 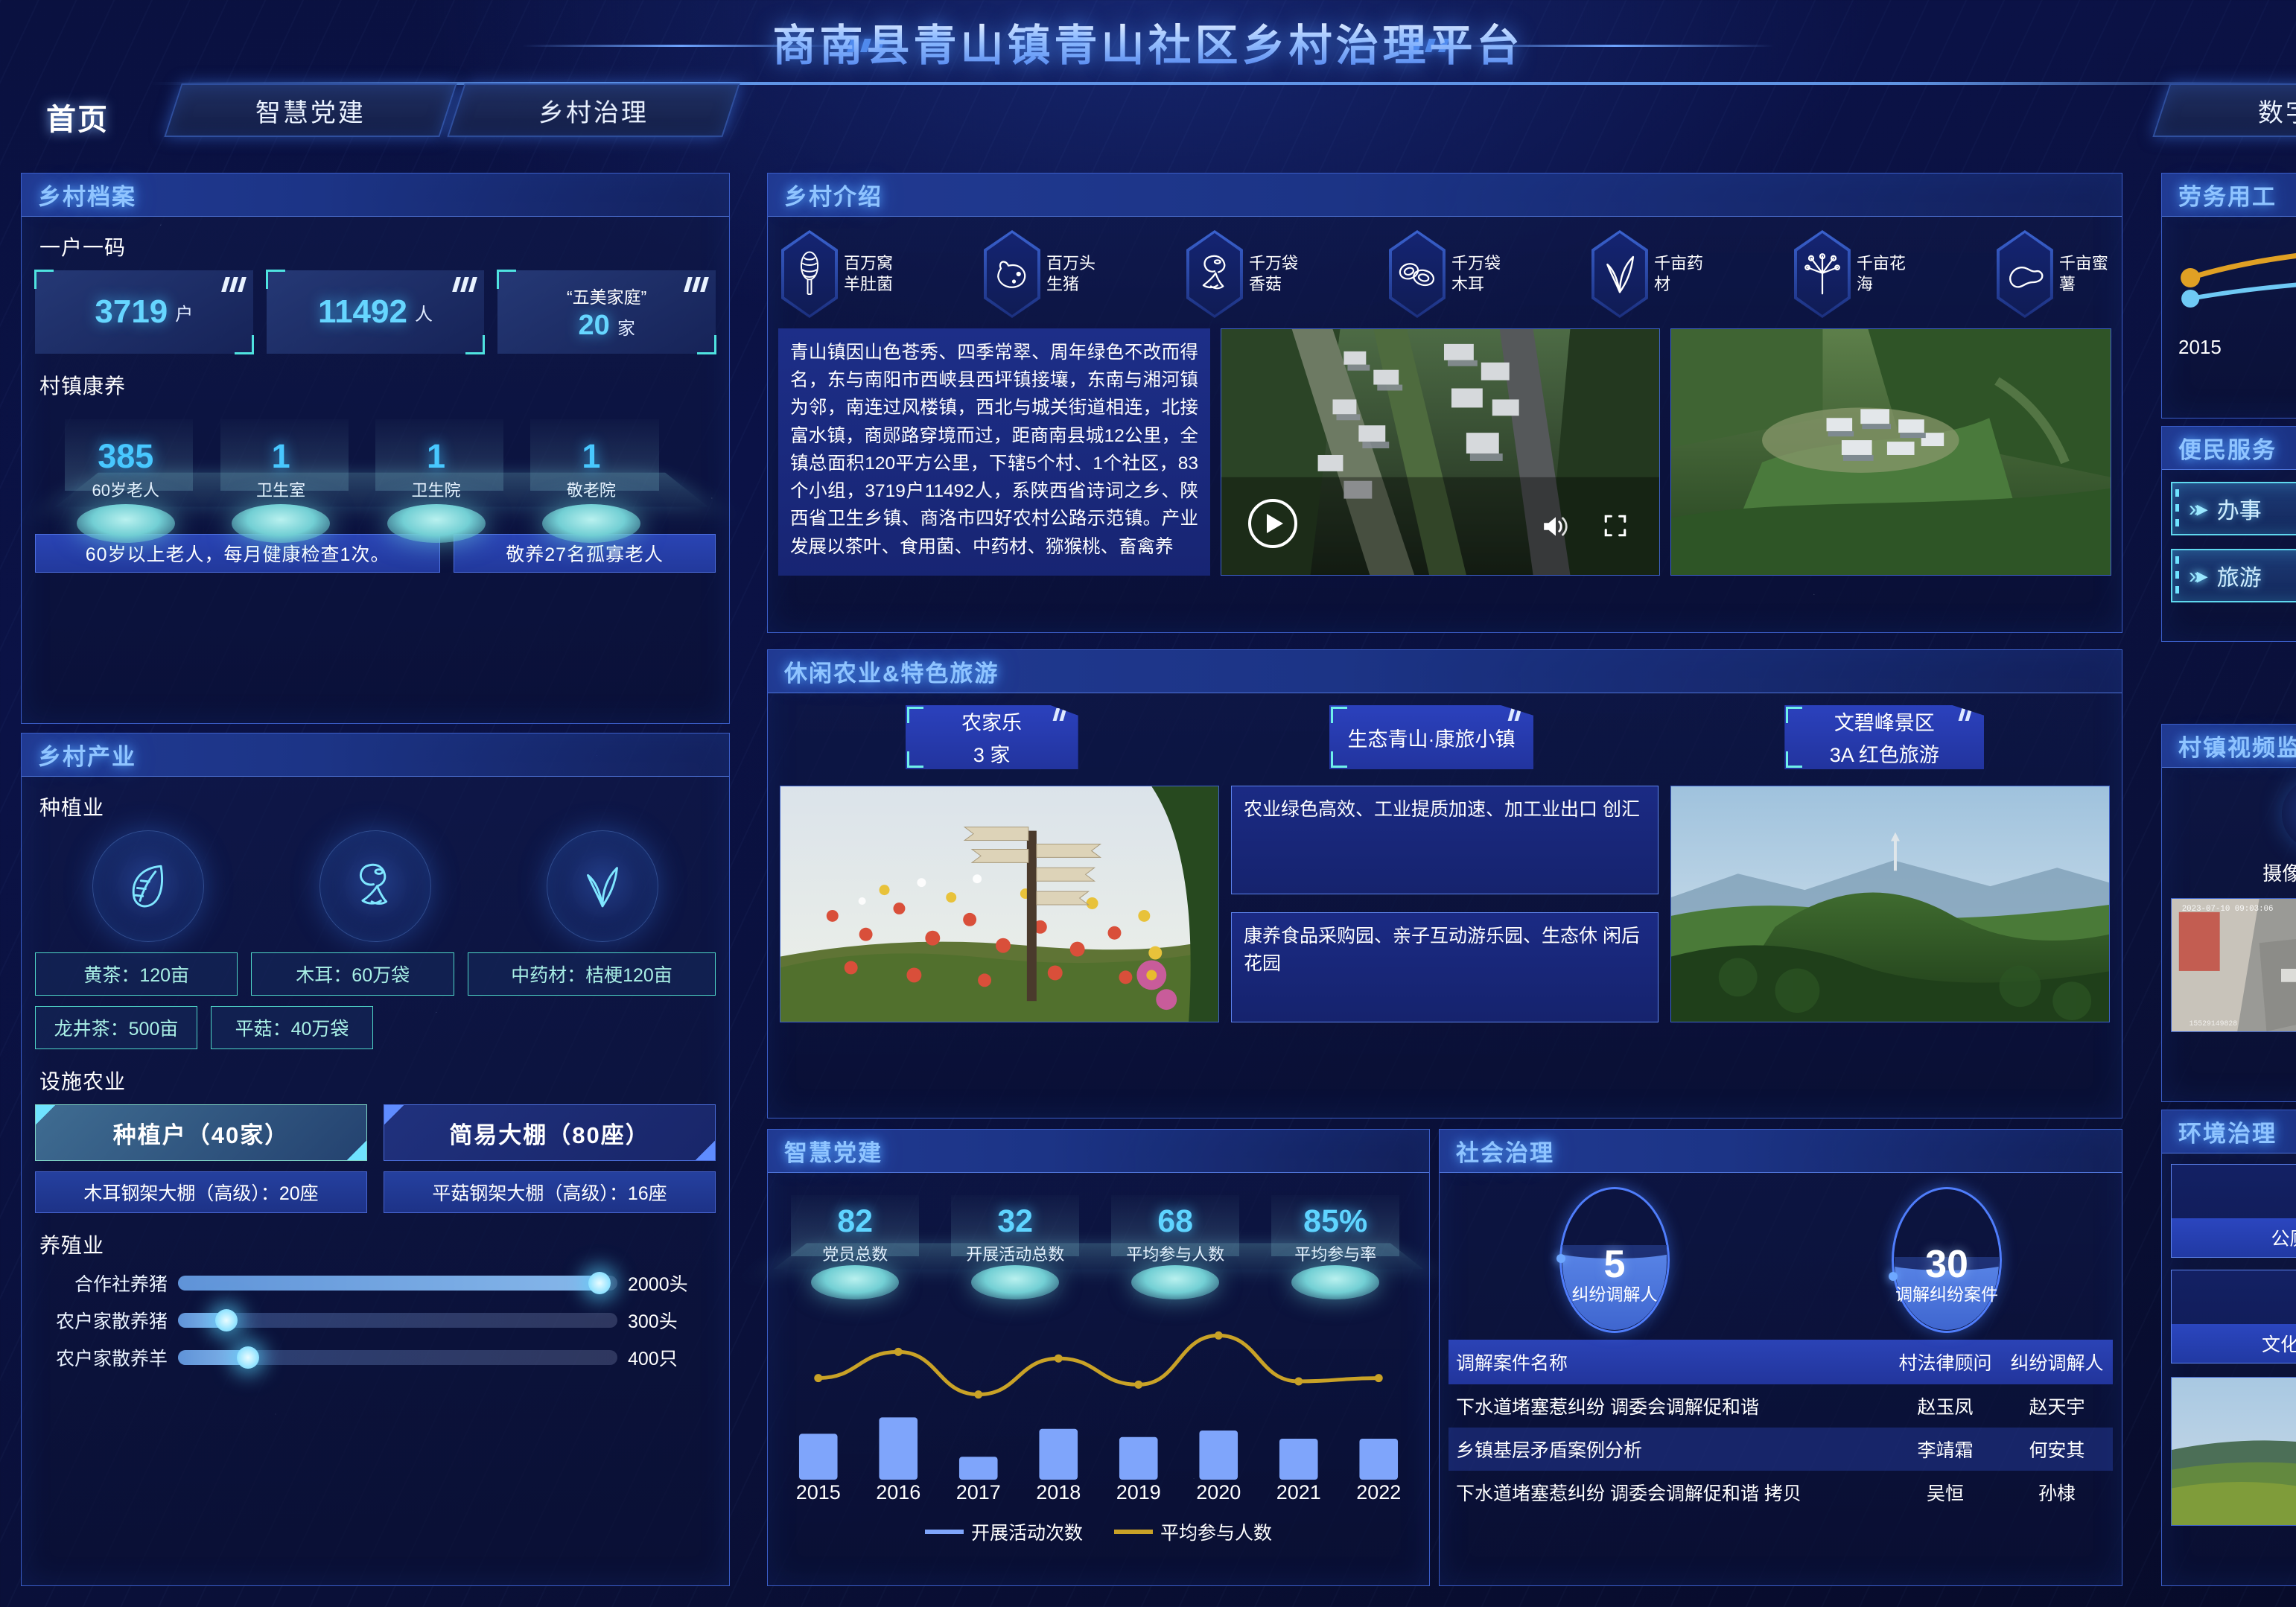 I want to click on morel-icon, so click(x=809, y=274).